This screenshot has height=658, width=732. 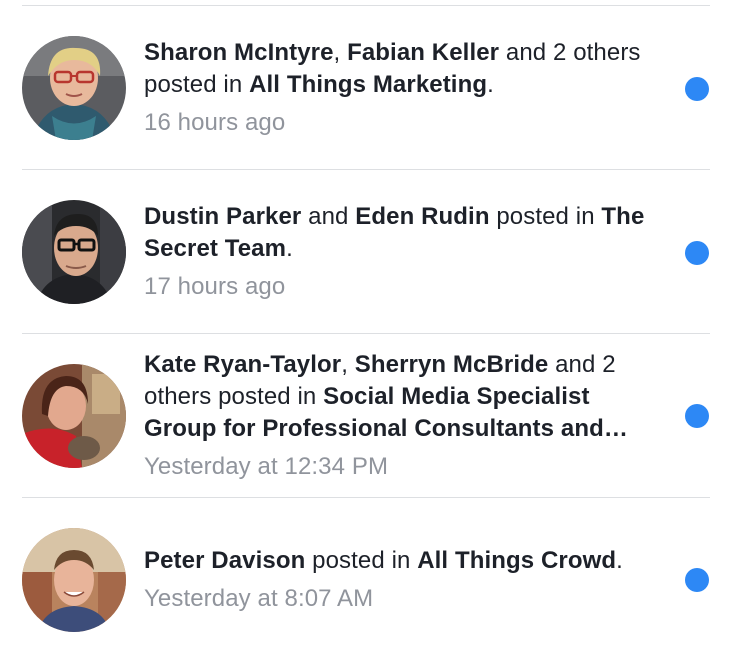 What do you see at coordinates (328, 216) in the screenshot?
I see `separator-text: and` at bounding box center [328, 216].